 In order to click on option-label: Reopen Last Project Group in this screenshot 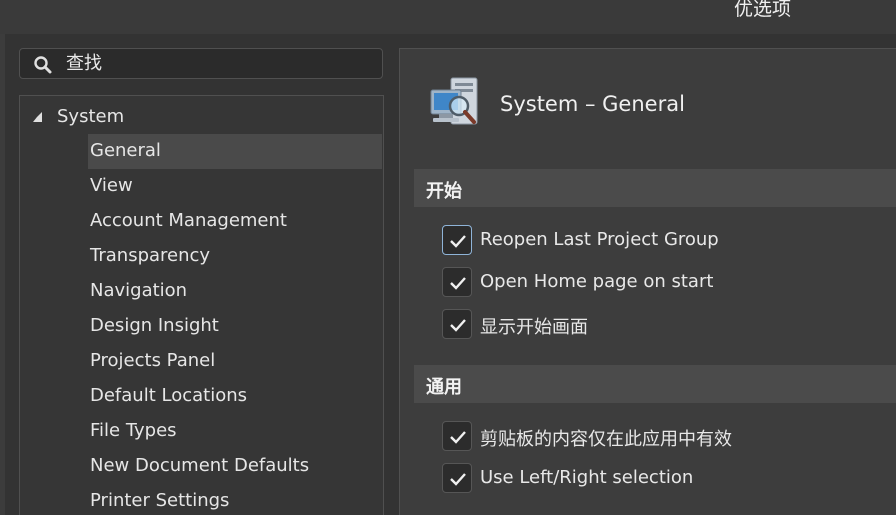, I will do `click(599, 239)`.